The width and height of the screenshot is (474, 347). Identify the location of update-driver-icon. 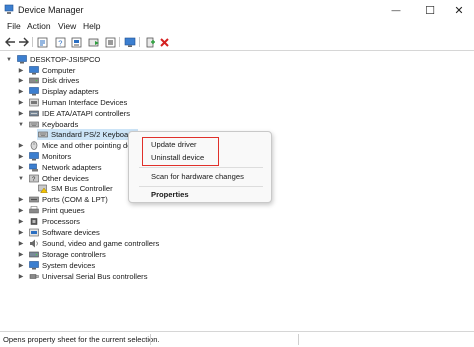
(93, 42).